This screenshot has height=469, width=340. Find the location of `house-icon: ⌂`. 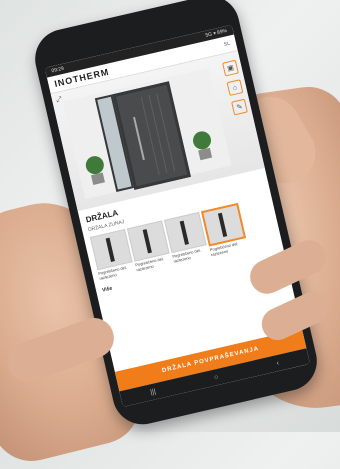

house-icon: ⌂ is located at coordinates (235, 87).